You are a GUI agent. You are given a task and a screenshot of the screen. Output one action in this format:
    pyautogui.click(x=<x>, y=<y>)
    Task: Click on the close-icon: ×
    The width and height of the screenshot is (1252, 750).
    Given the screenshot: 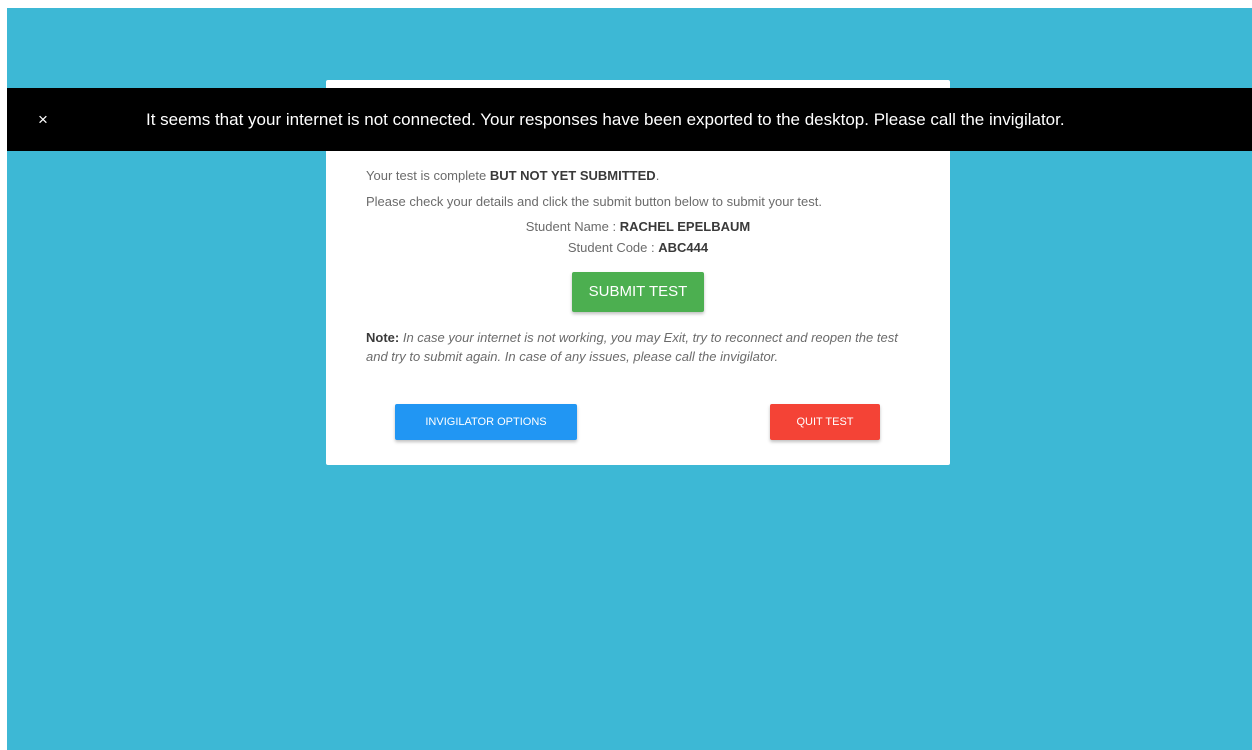 What is the action you would take?
    pyautogui.click(x=43, y=119)
    